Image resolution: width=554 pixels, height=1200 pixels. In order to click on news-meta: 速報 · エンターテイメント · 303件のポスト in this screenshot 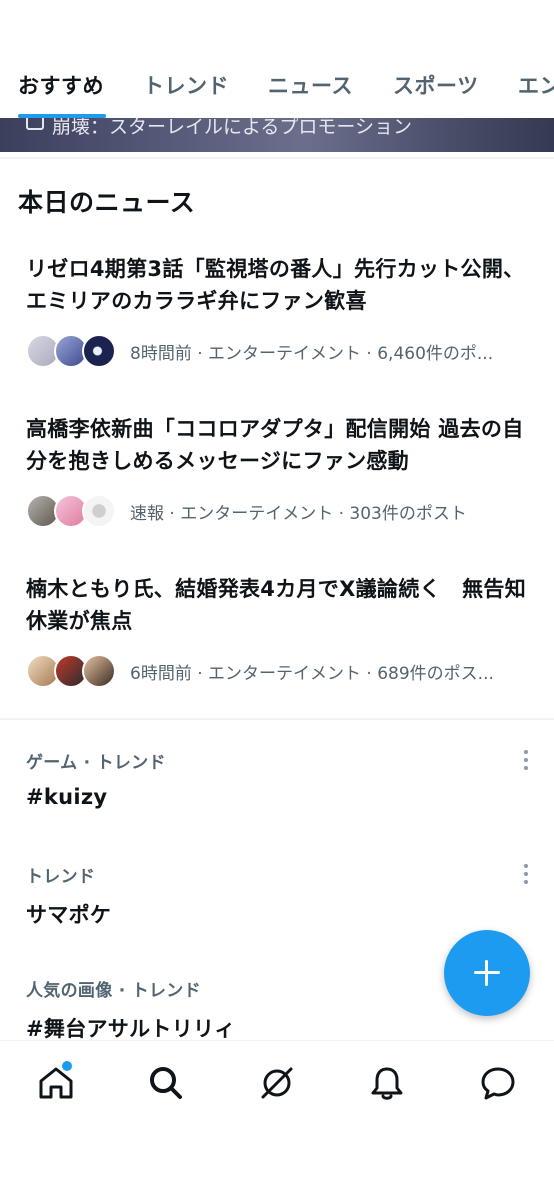, I will do `click(278, 511)`.